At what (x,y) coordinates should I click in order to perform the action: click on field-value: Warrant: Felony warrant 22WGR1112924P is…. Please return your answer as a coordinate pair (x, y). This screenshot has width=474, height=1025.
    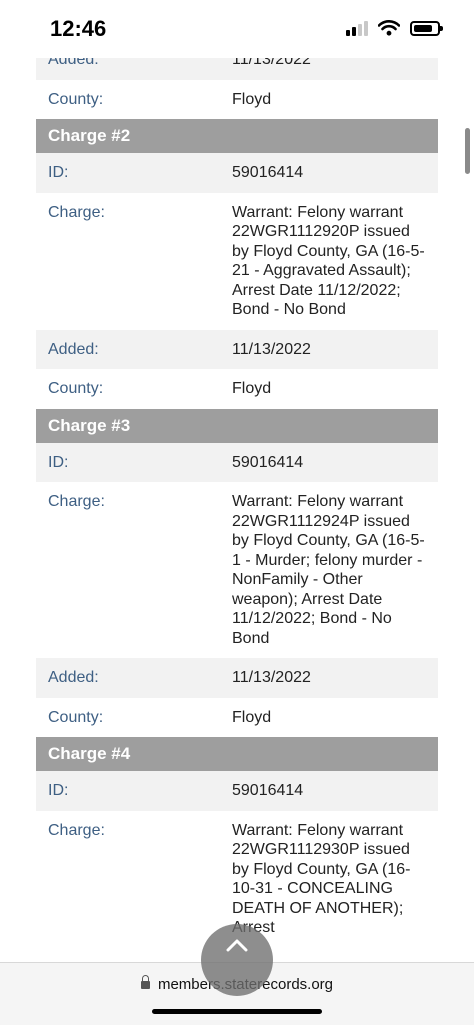
    Looking at the image, I should click on (328, 570).